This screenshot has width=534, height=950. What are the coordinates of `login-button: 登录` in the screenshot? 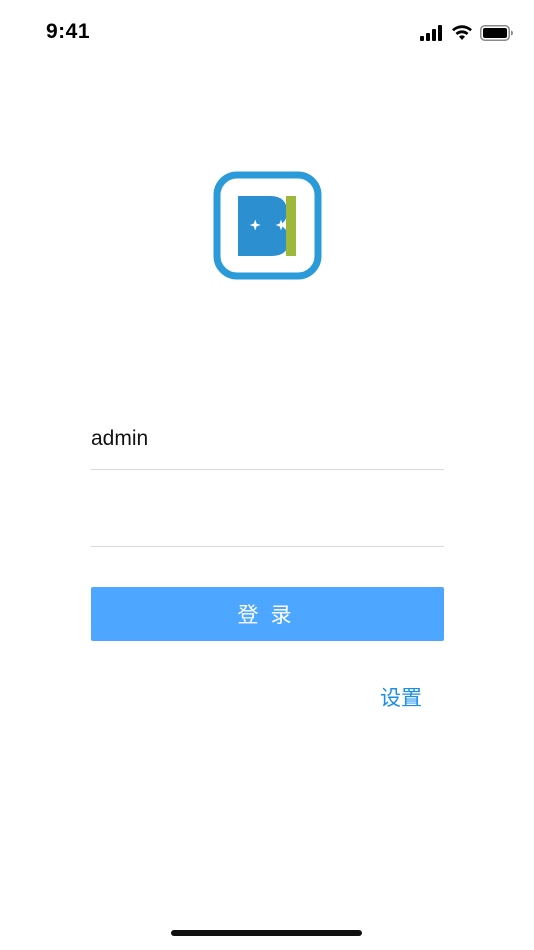 It's located at (267, 614).